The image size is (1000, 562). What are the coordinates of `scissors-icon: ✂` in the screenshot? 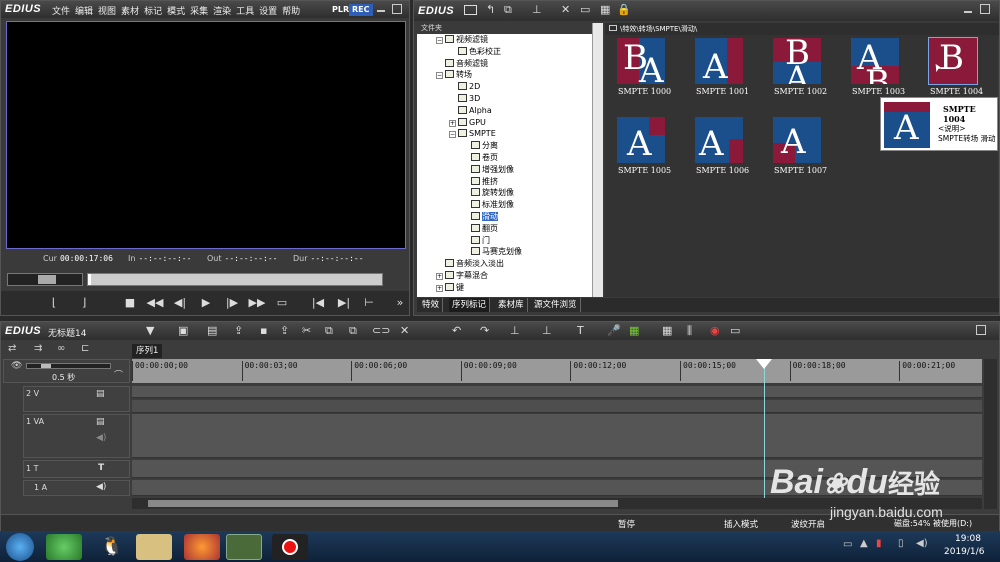 It's located at (306, 330).